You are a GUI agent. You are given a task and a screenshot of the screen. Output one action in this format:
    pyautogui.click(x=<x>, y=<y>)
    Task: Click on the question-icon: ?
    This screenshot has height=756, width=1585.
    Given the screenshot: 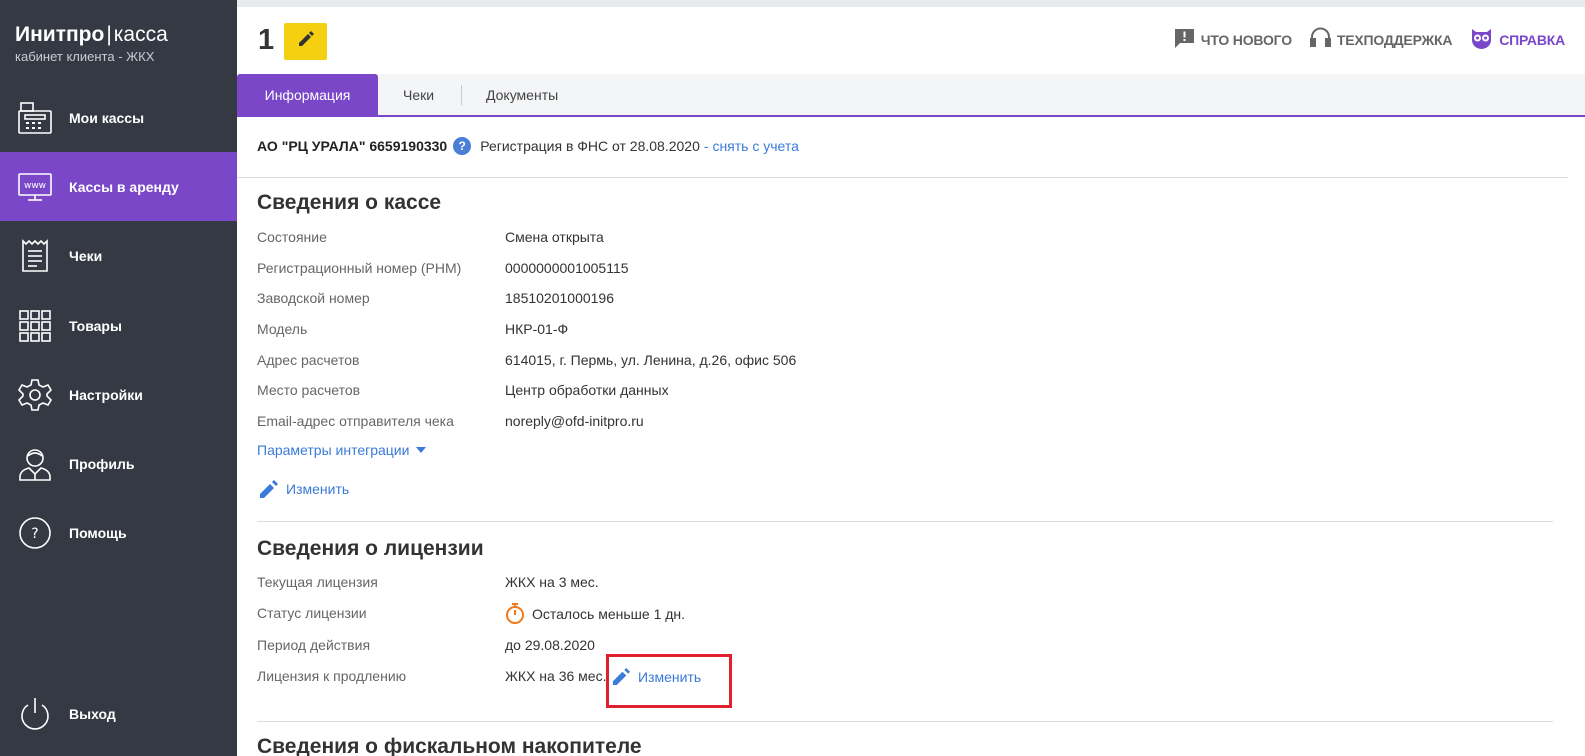 What is the action you would take?
    pyautogui.click(x=462, y=146)
    